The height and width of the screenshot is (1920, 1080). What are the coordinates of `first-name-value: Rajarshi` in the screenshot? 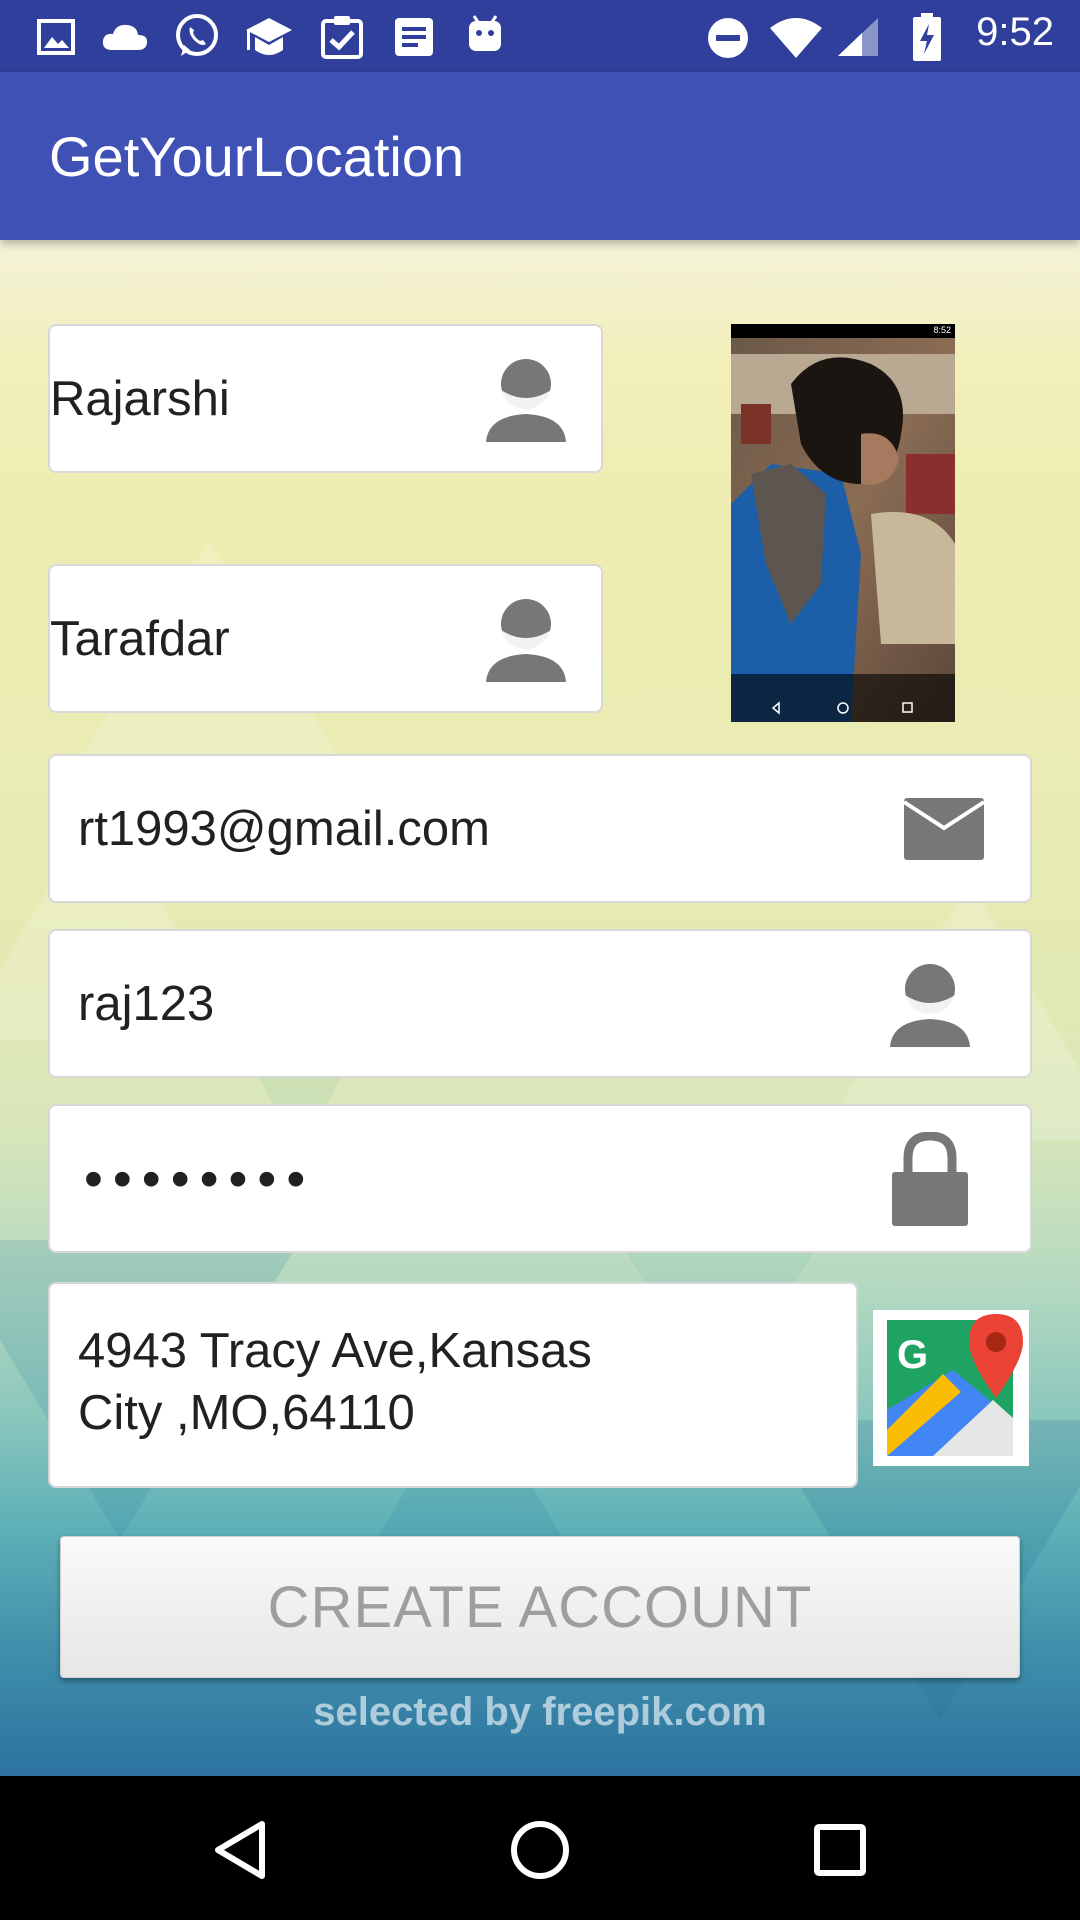 It's located at (140, 398).